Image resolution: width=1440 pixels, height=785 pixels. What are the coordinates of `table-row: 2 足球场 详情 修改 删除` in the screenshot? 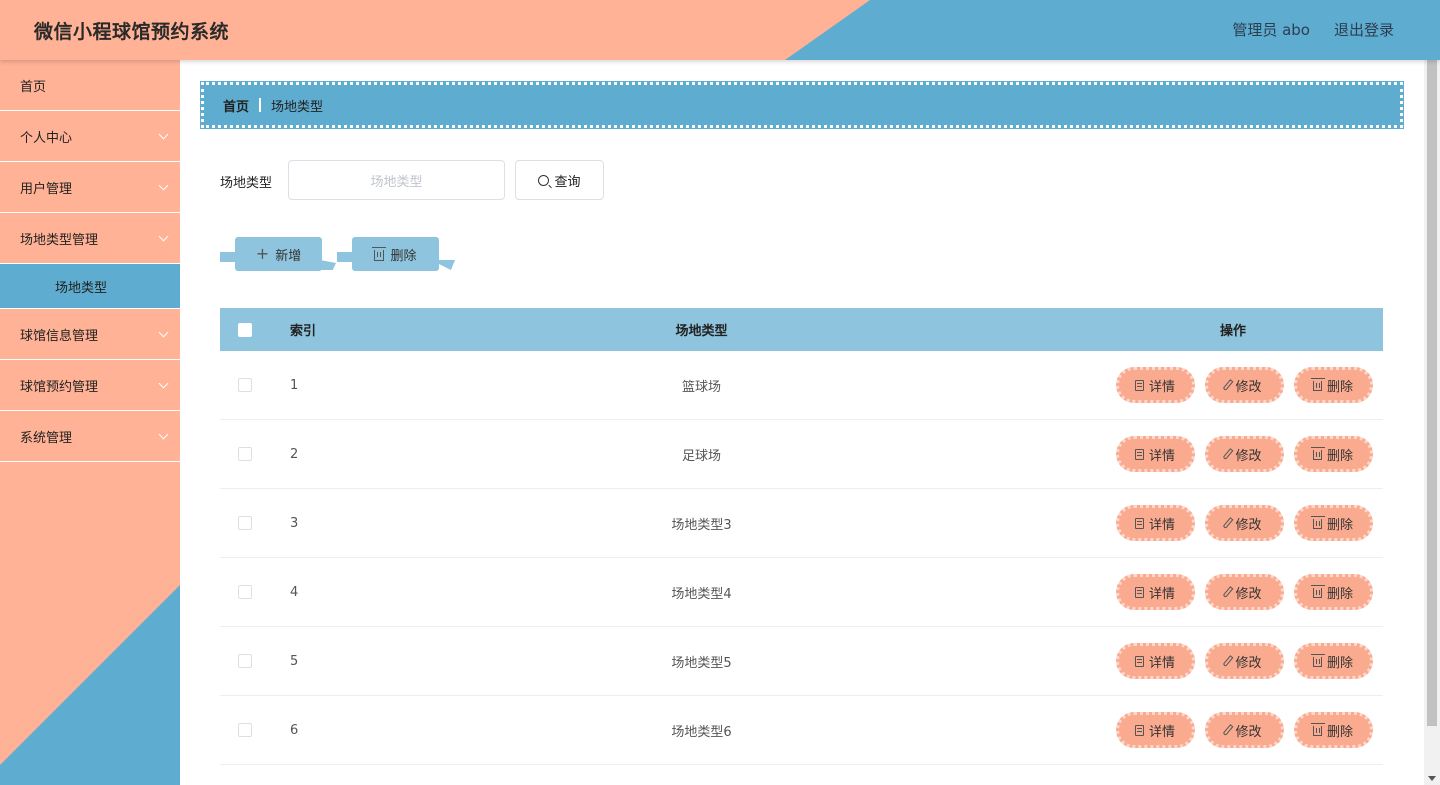 It's located at (801, 454).